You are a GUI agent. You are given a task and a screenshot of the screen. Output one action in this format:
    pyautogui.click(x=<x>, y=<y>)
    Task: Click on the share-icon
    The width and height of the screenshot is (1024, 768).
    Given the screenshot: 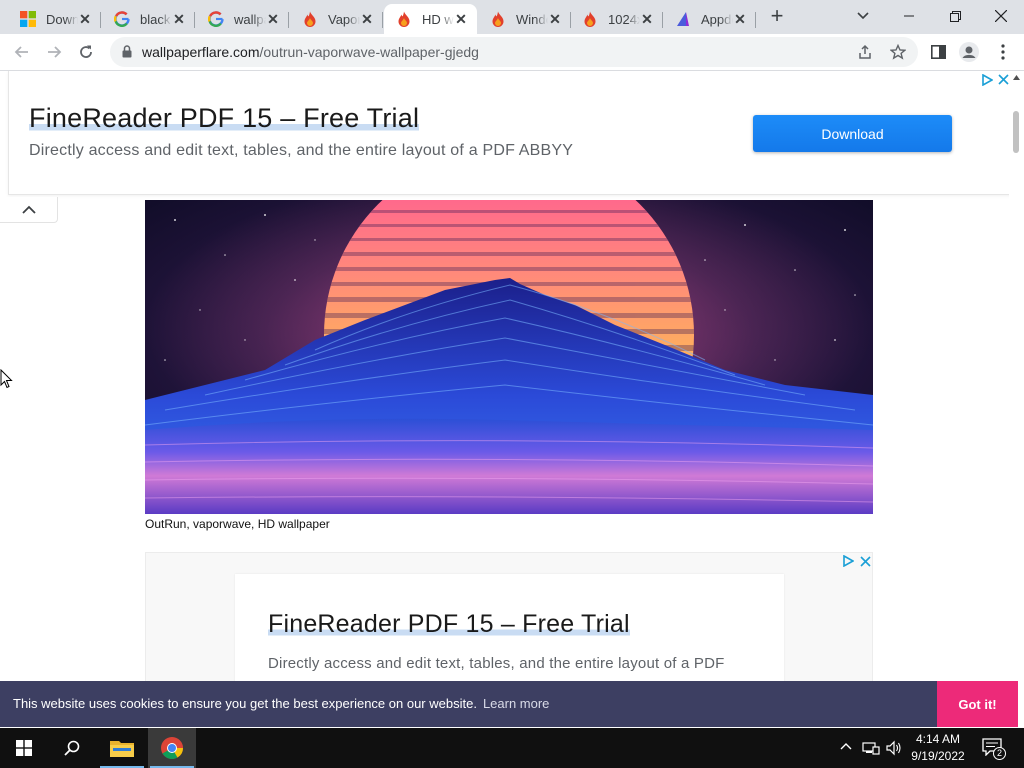 What is the action you would take?
    pyautogui.click(x=865, y=52)
    